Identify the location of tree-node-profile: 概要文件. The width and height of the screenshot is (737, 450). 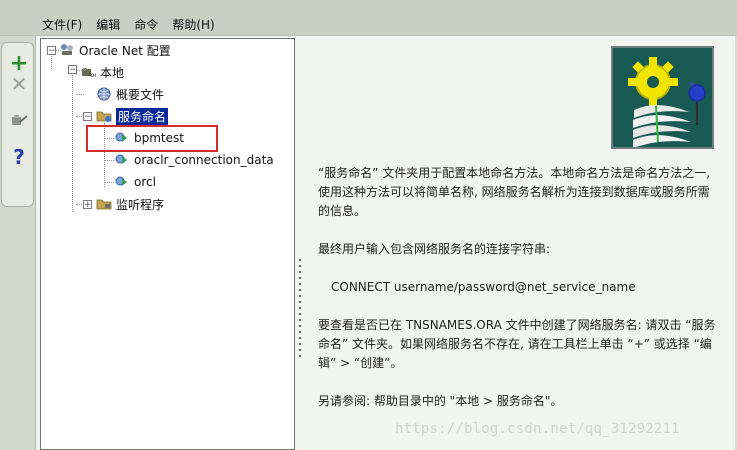
(130, 94).